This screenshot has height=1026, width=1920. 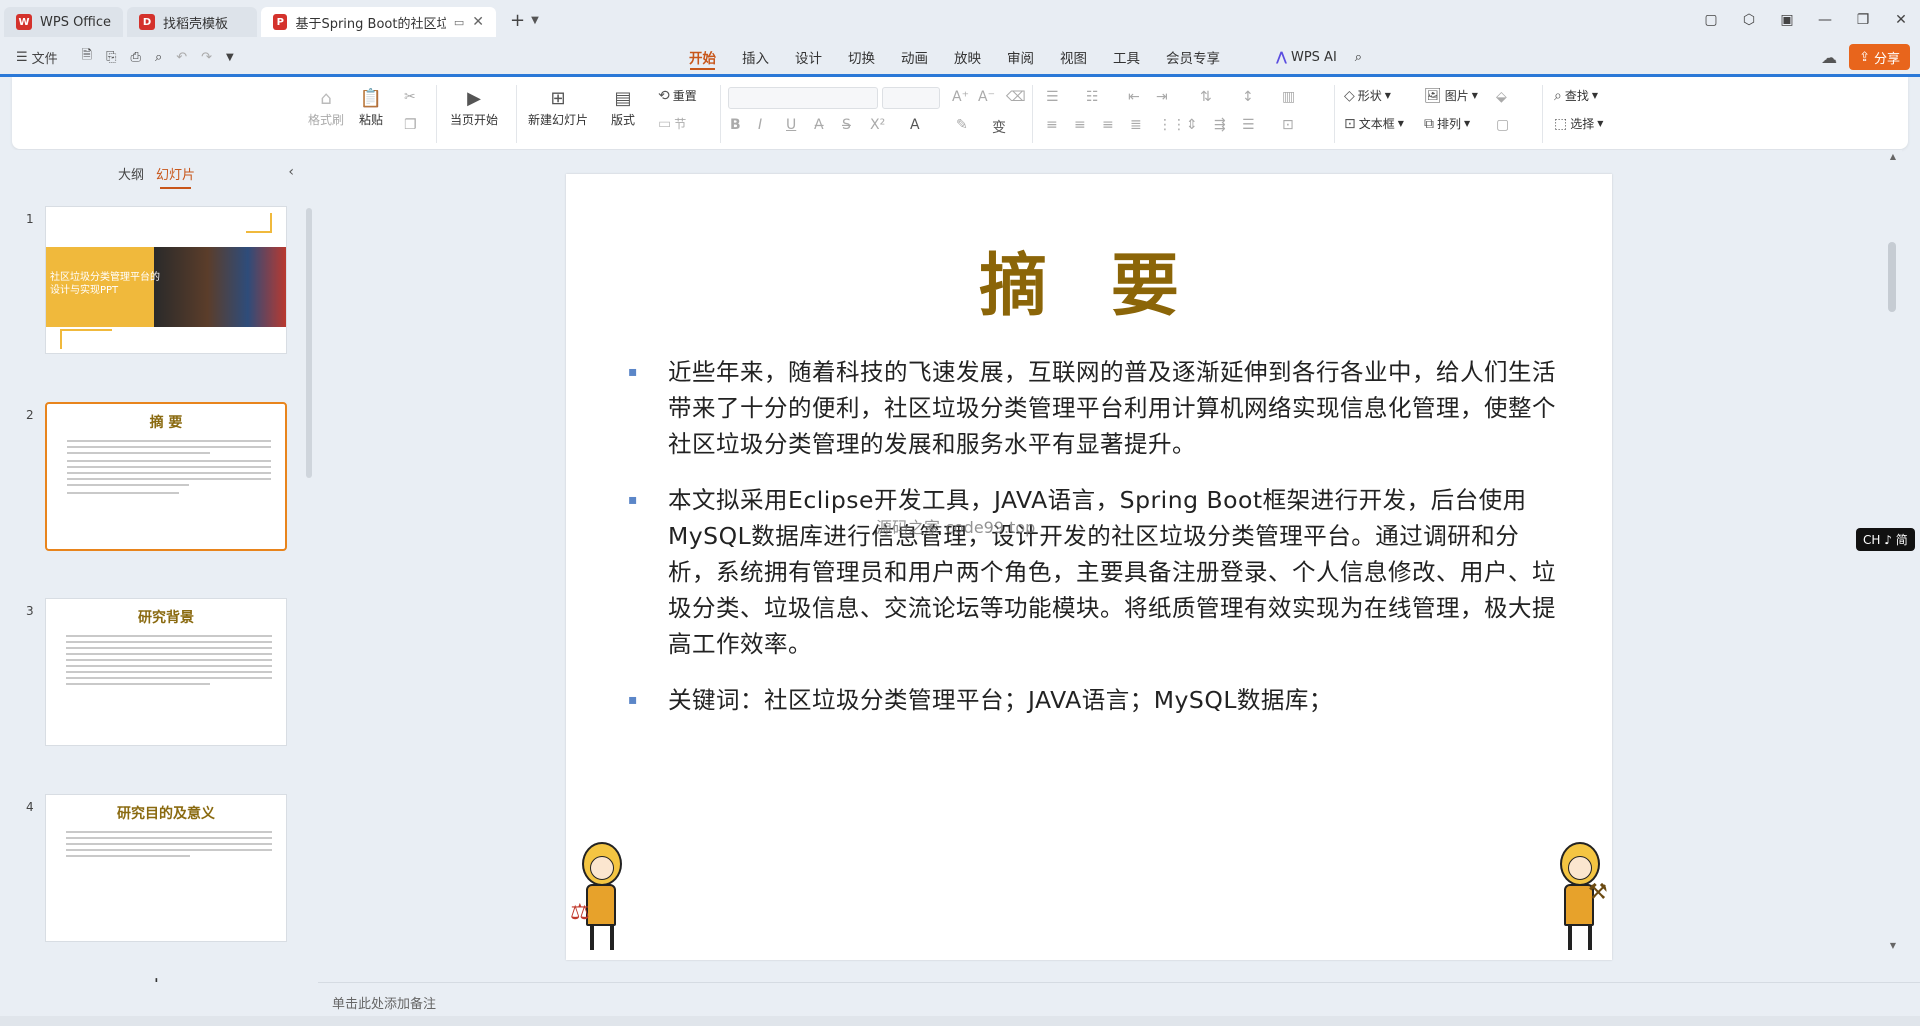 I want to click on tab-outline: 大纲, so click(x=131, y=173).